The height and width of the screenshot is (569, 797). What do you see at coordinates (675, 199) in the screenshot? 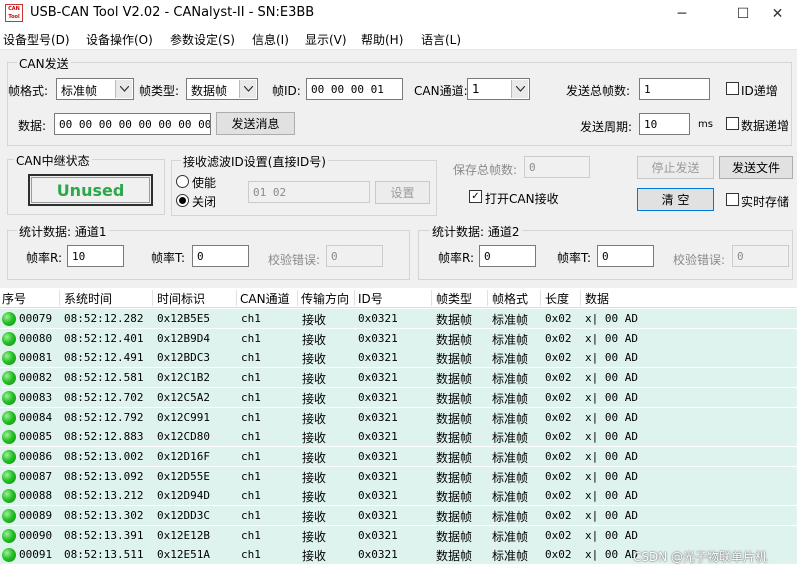
I see `clear-button: 清 空` at bounding box center [675, 199].